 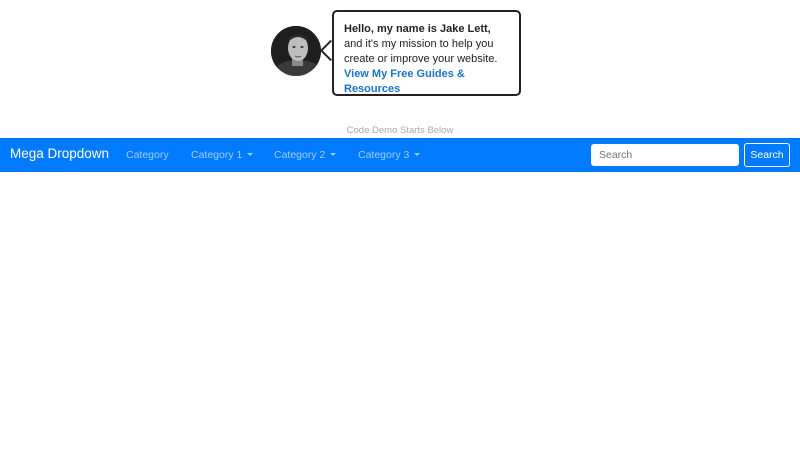 I want to click on nav-item-category-1: Category 1, so click(x=222, y=155).